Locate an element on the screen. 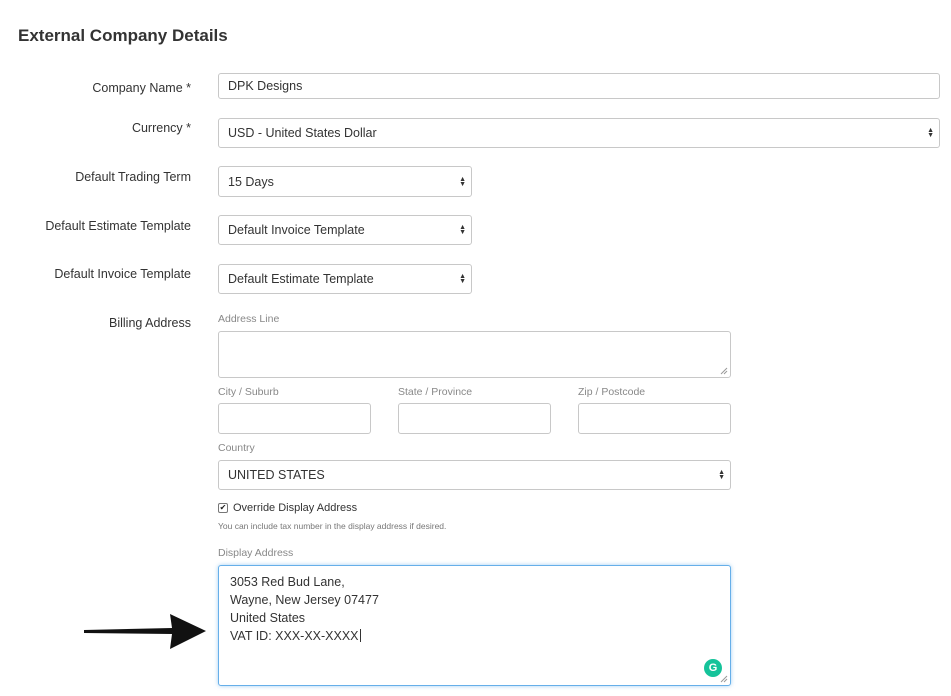 The image size is (951, 696). company-name-input: DPK Designs is located at coordinates (579, 86).